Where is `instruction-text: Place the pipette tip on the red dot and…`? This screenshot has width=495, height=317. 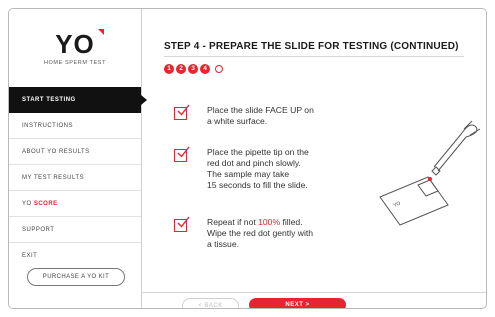 instruction-text: Place the pipette tip on the red dot and… is located at coordinates (258, 168).